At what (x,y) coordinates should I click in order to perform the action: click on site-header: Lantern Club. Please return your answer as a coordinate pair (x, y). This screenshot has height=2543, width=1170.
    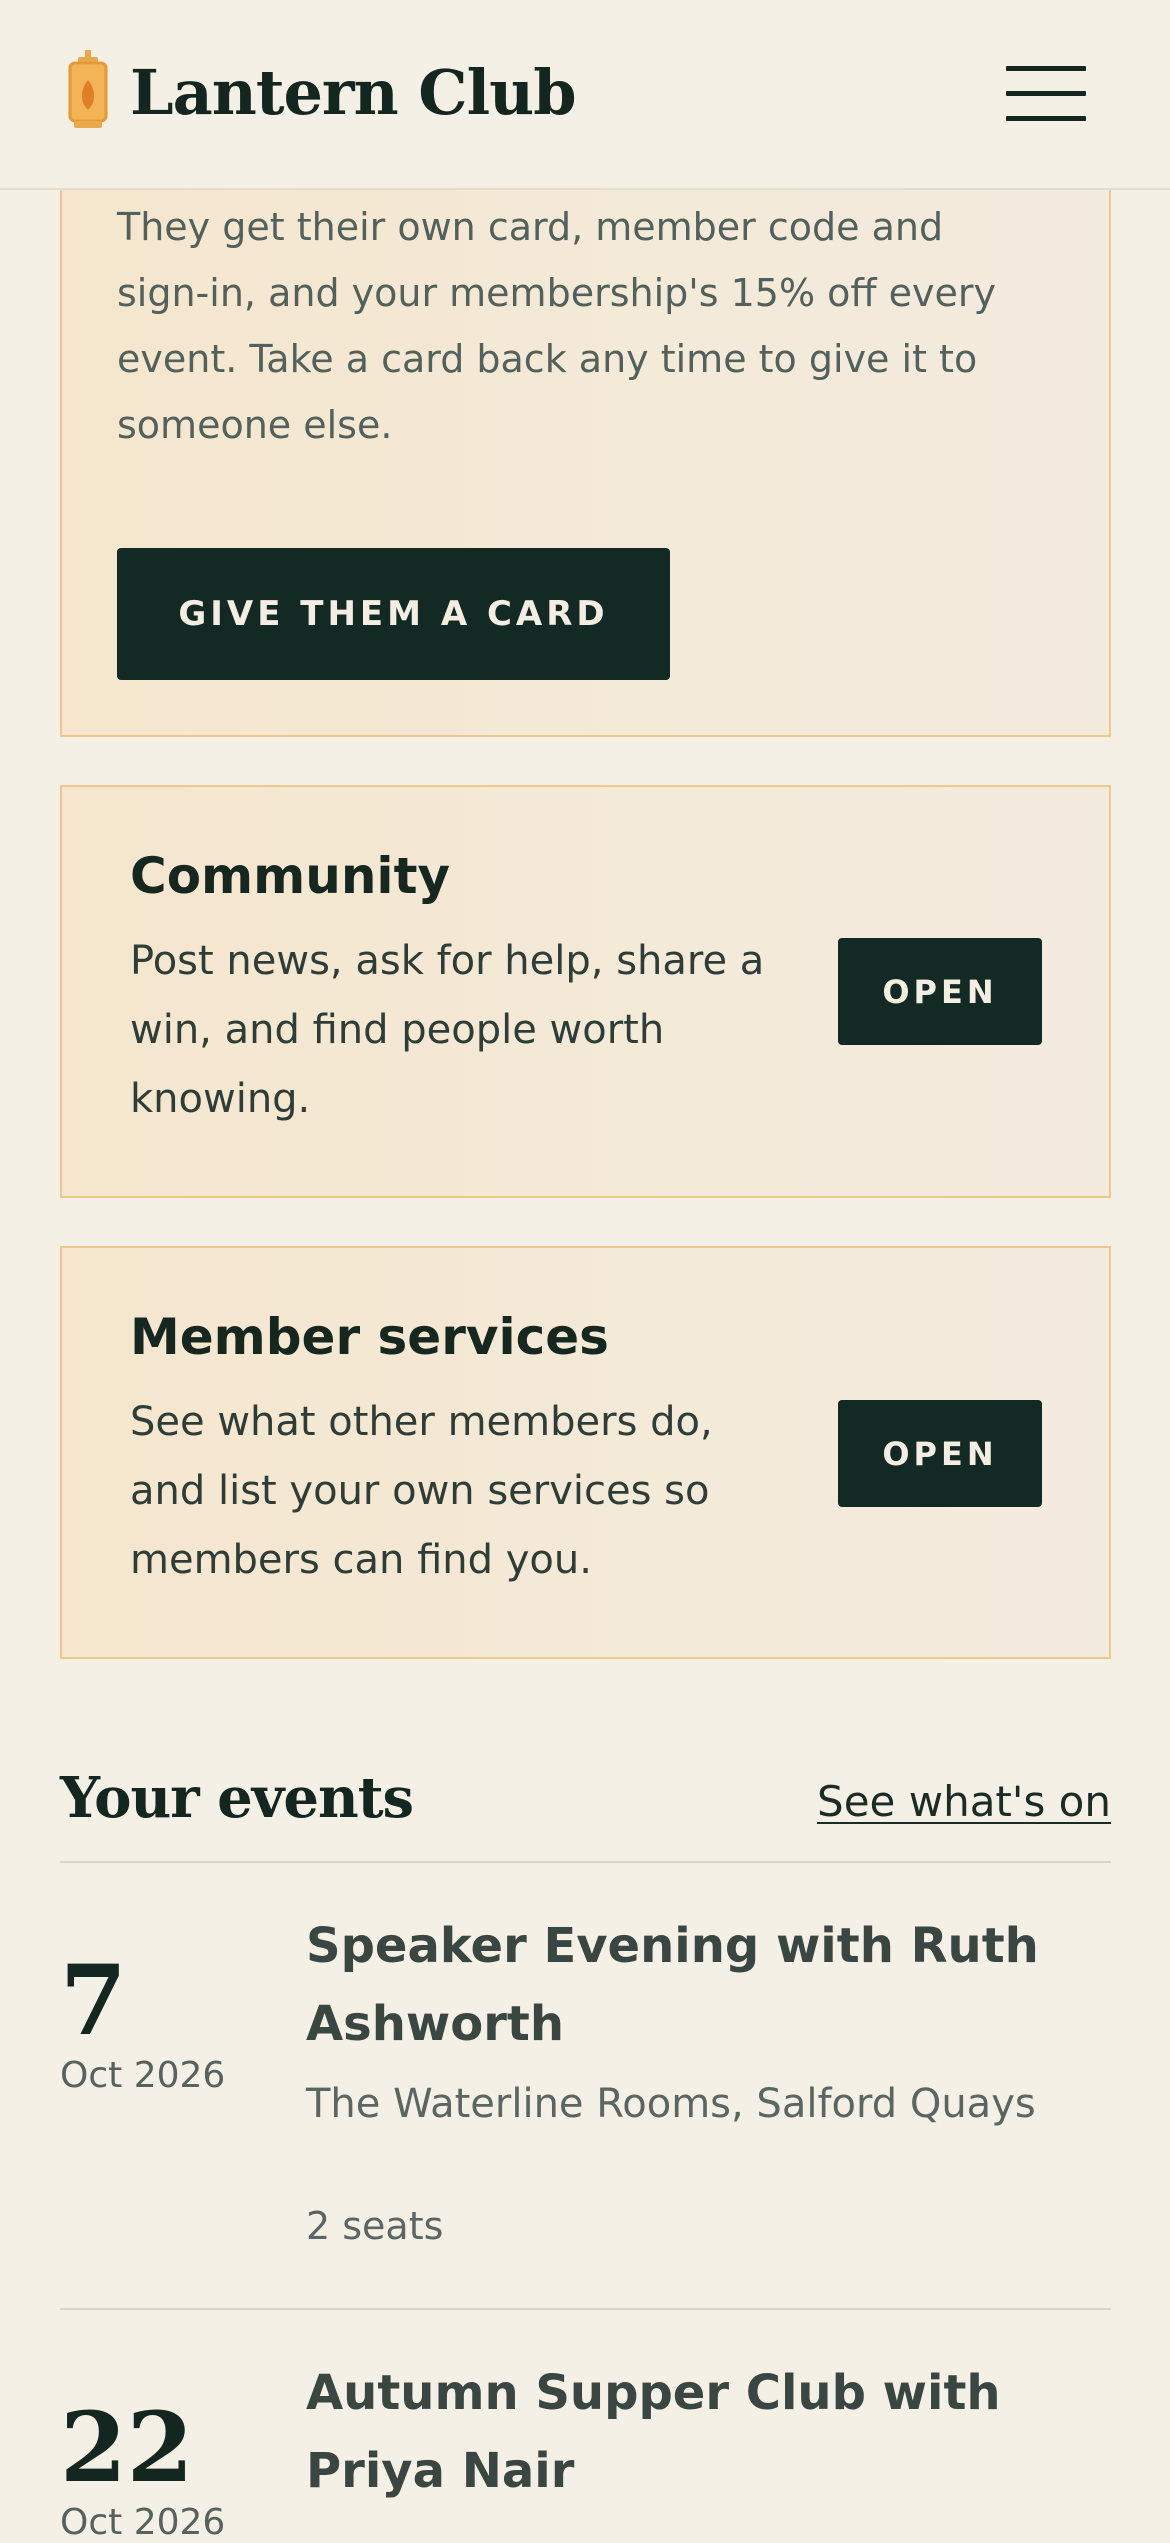
    Looking at the image, I should click on (585, 95).